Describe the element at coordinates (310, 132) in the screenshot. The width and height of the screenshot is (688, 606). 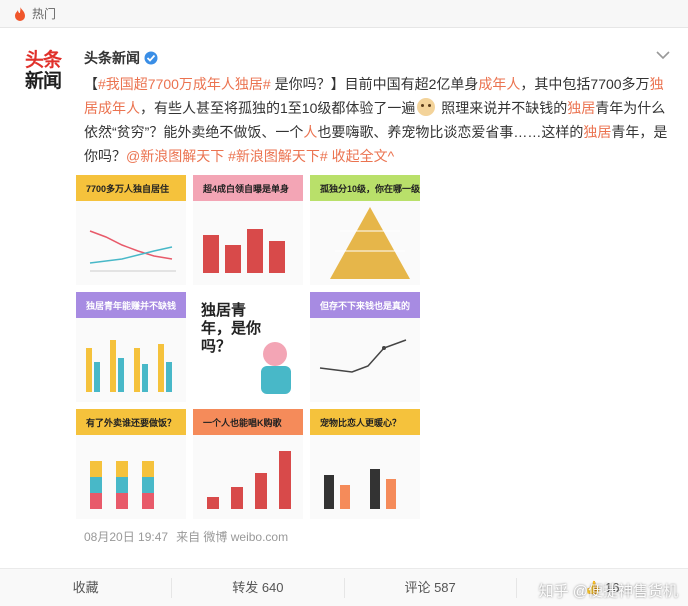
I see `highlight-person: 人` at that location.